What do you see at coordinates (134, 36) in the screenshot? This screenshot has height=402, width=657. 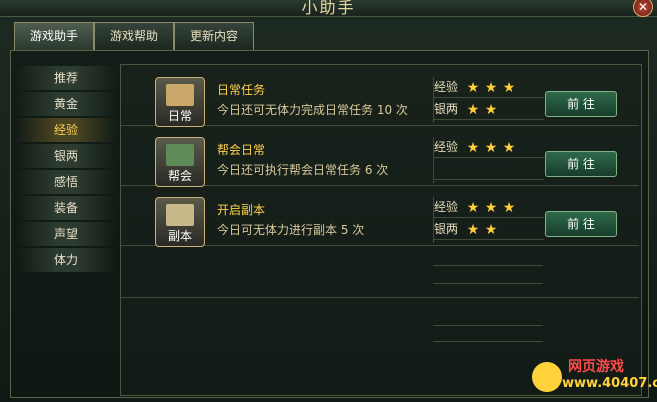 I see `tab-game-help: 游戏帮助` at bounding box center [134, 36].